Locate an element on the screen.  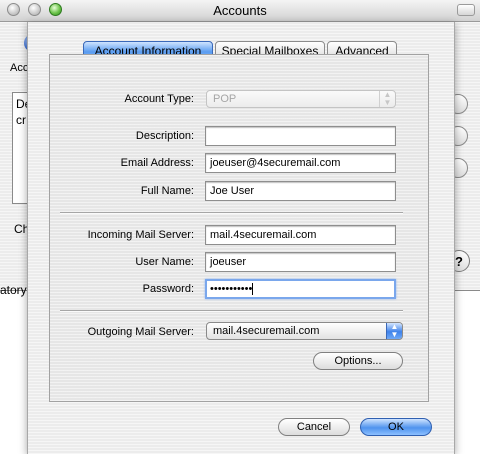
list-item: cr is located at coordinates (21, 120).